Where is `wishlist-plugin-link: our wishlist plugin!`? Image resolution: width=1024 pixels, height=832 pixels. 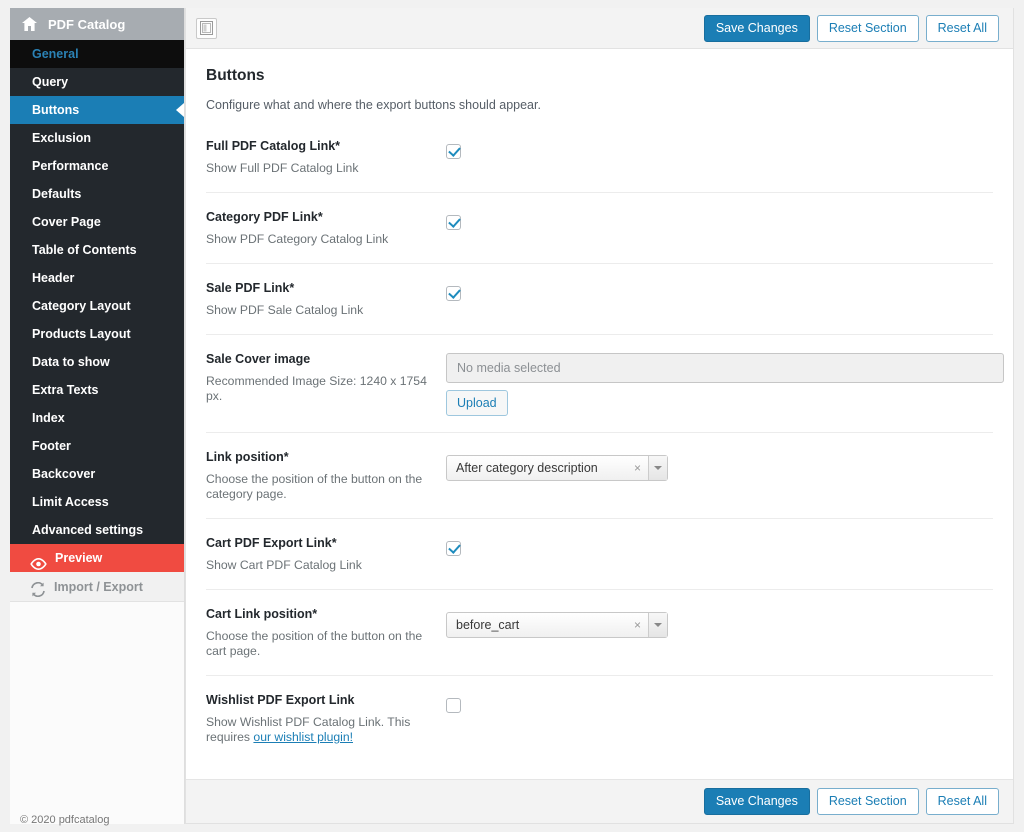 wishlist-plugin-link: our wishlist plugin! is located at coordinates (303, 737).